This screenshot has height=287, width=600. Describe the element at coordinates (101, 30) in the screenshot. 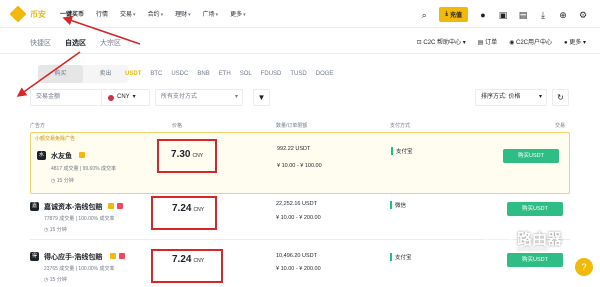

I see `arrow-to-quick-buy` at that location.